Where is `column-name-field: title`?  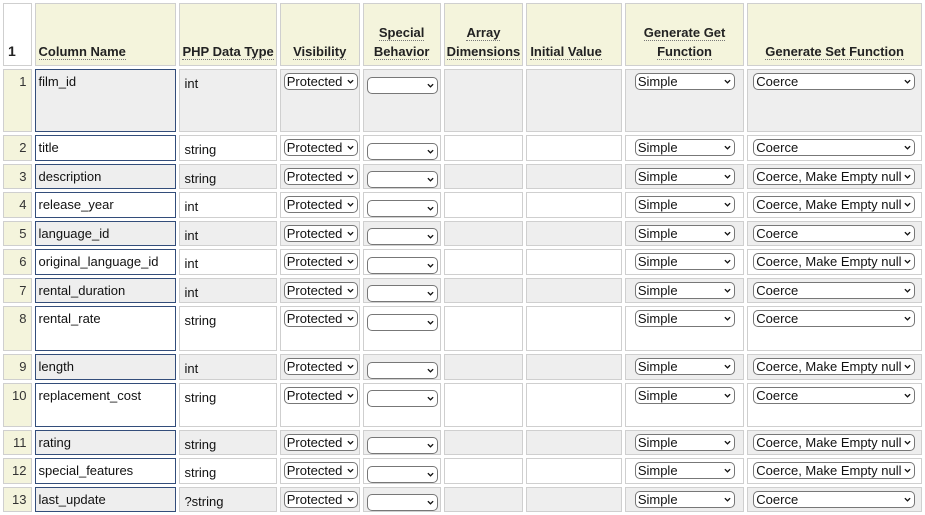 column-name-field: title is located at coordinates (105, 148).